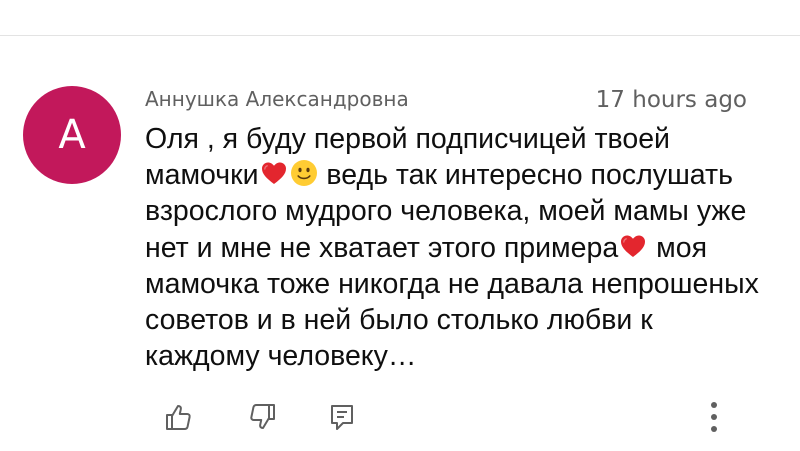  I want to click on dislike-button, so click(263, 417).